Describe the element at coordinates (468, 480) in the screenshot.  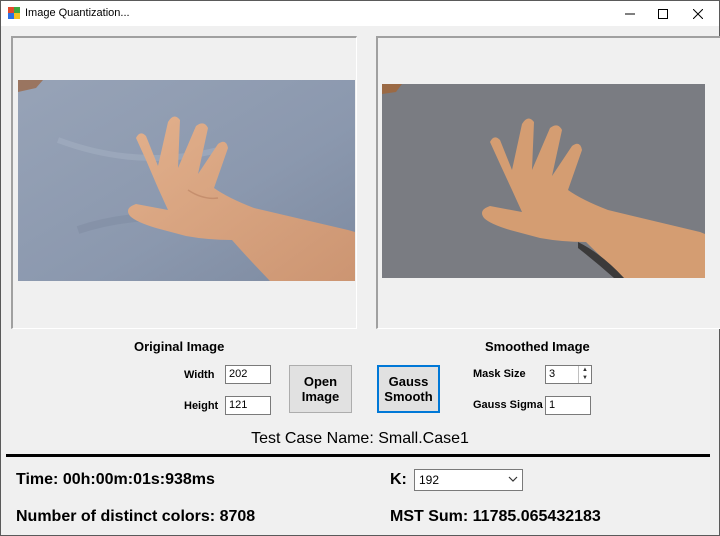
I see `k-select: 192` at that location.